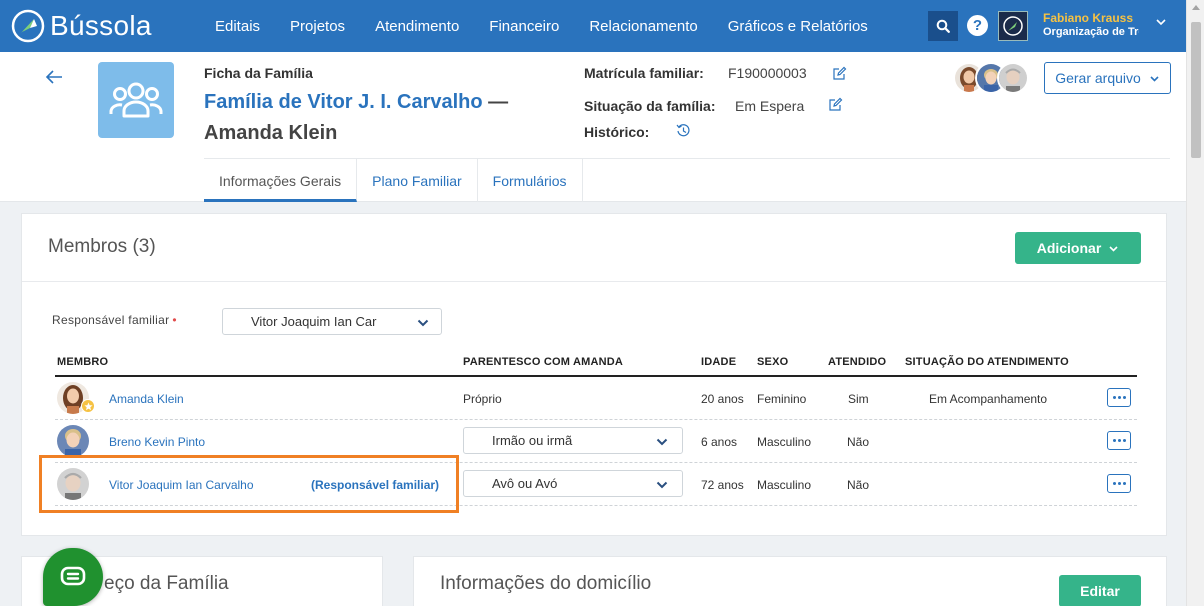 The image size is (1204, 606). Describe the element at coordinates (1098, 78) in the screenshot. I see `gerar-arquivo-label: Gerar arquivo` at that location.